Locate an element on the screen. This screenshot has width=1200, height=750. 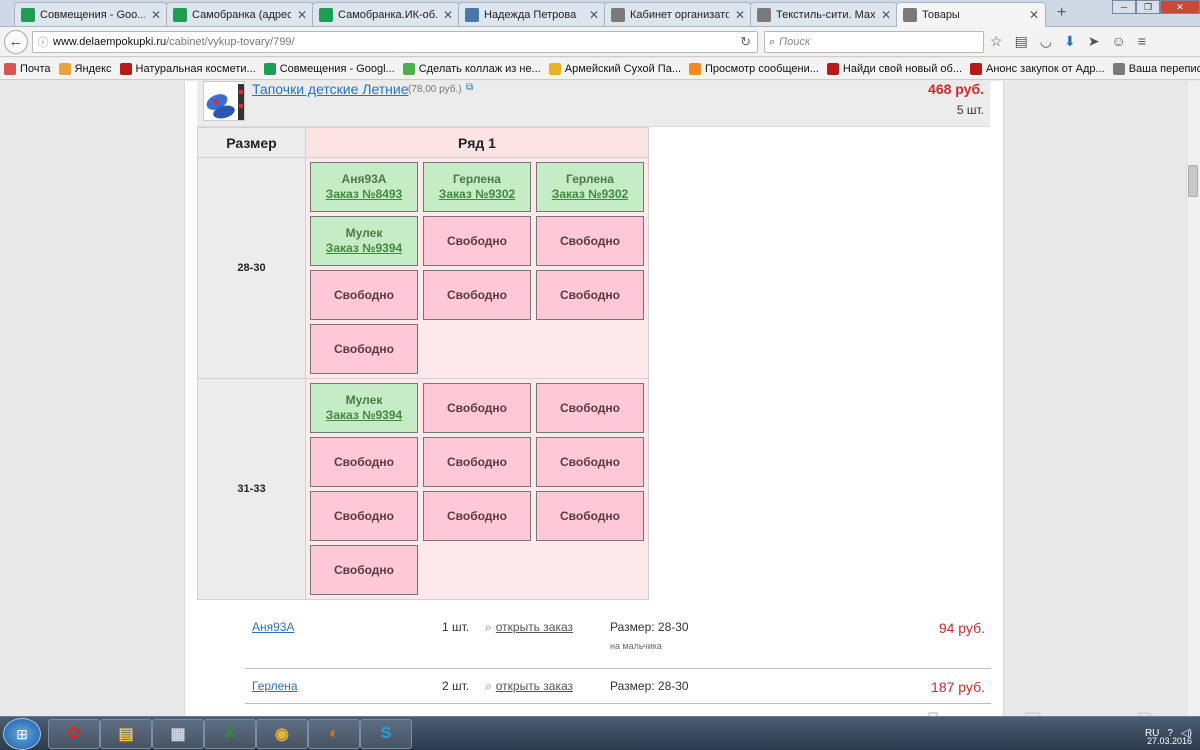
excel-icon: X is located at coordinates (230, 733).